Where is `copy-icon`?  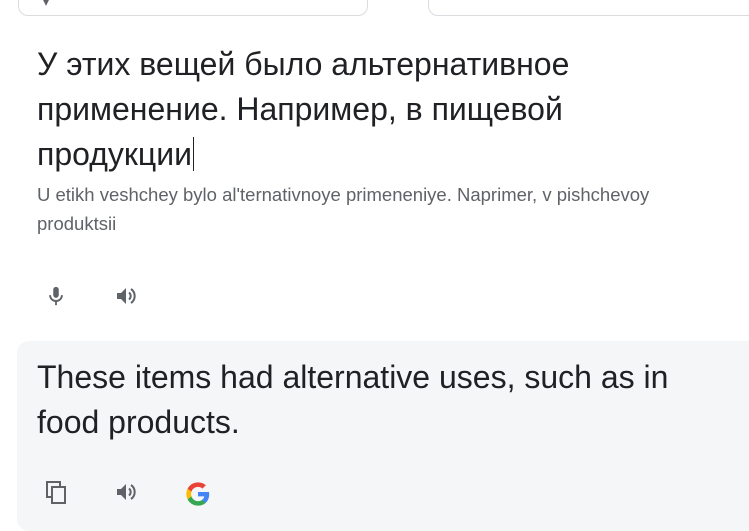
copy-icon is located at coordinates (56, 492).